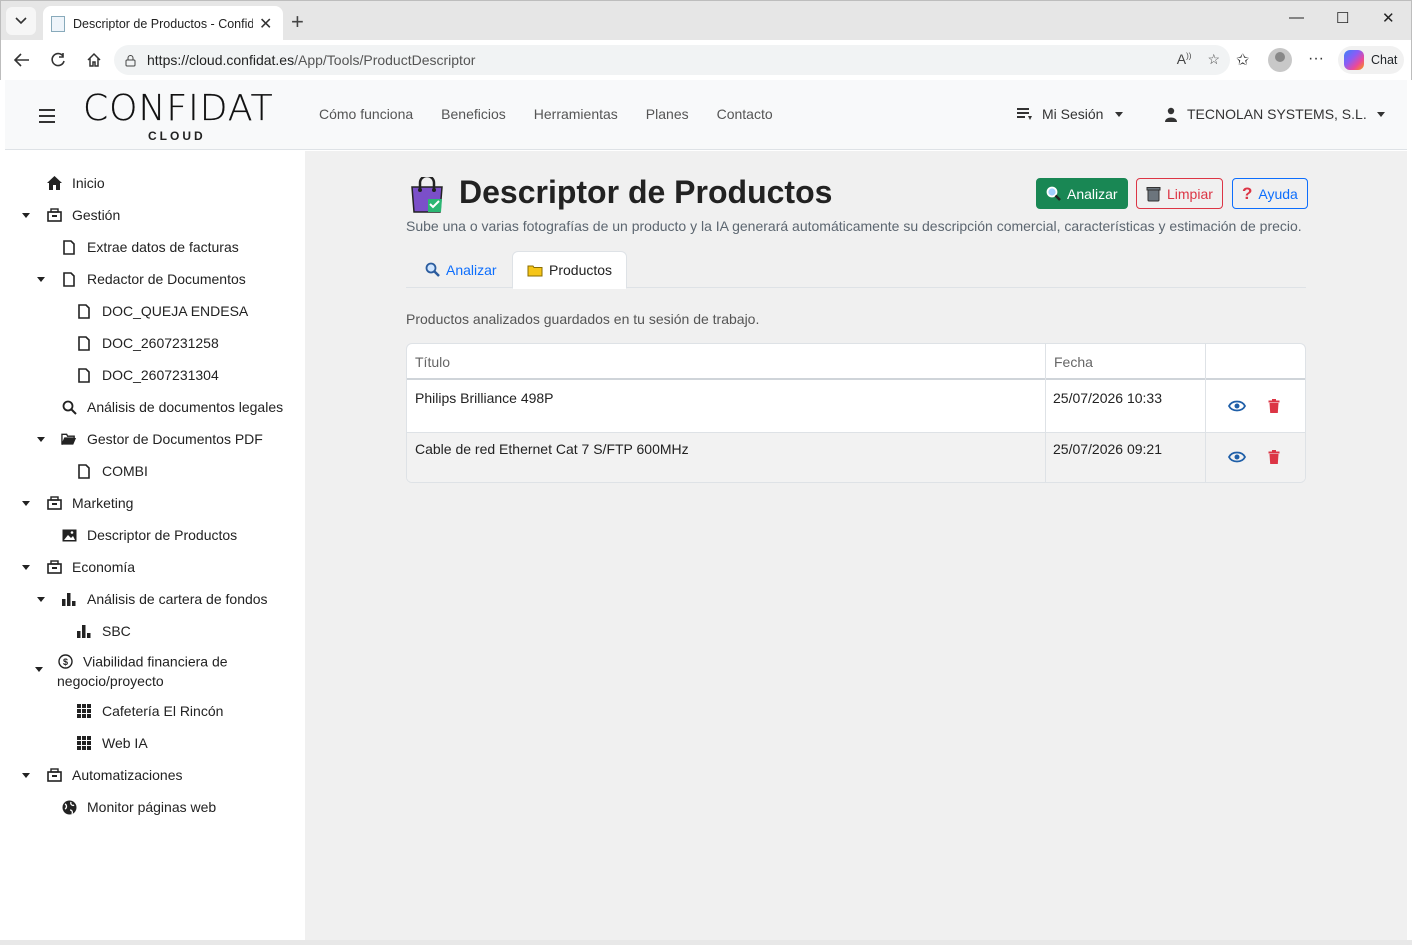  I want to click on sidebar-item-label: Automatizaciones, so click(127, 775).